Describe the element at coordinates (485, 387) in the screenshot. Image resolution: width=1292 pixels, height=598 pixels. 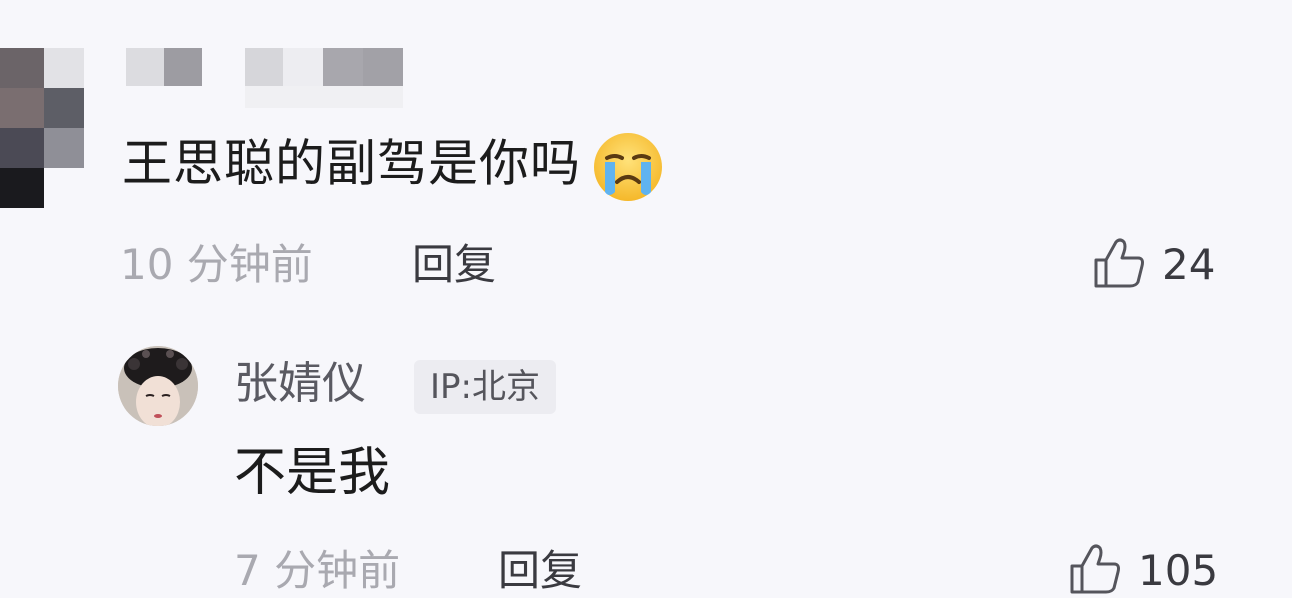
I see `ip-location-badge: IP:北京` at that location.